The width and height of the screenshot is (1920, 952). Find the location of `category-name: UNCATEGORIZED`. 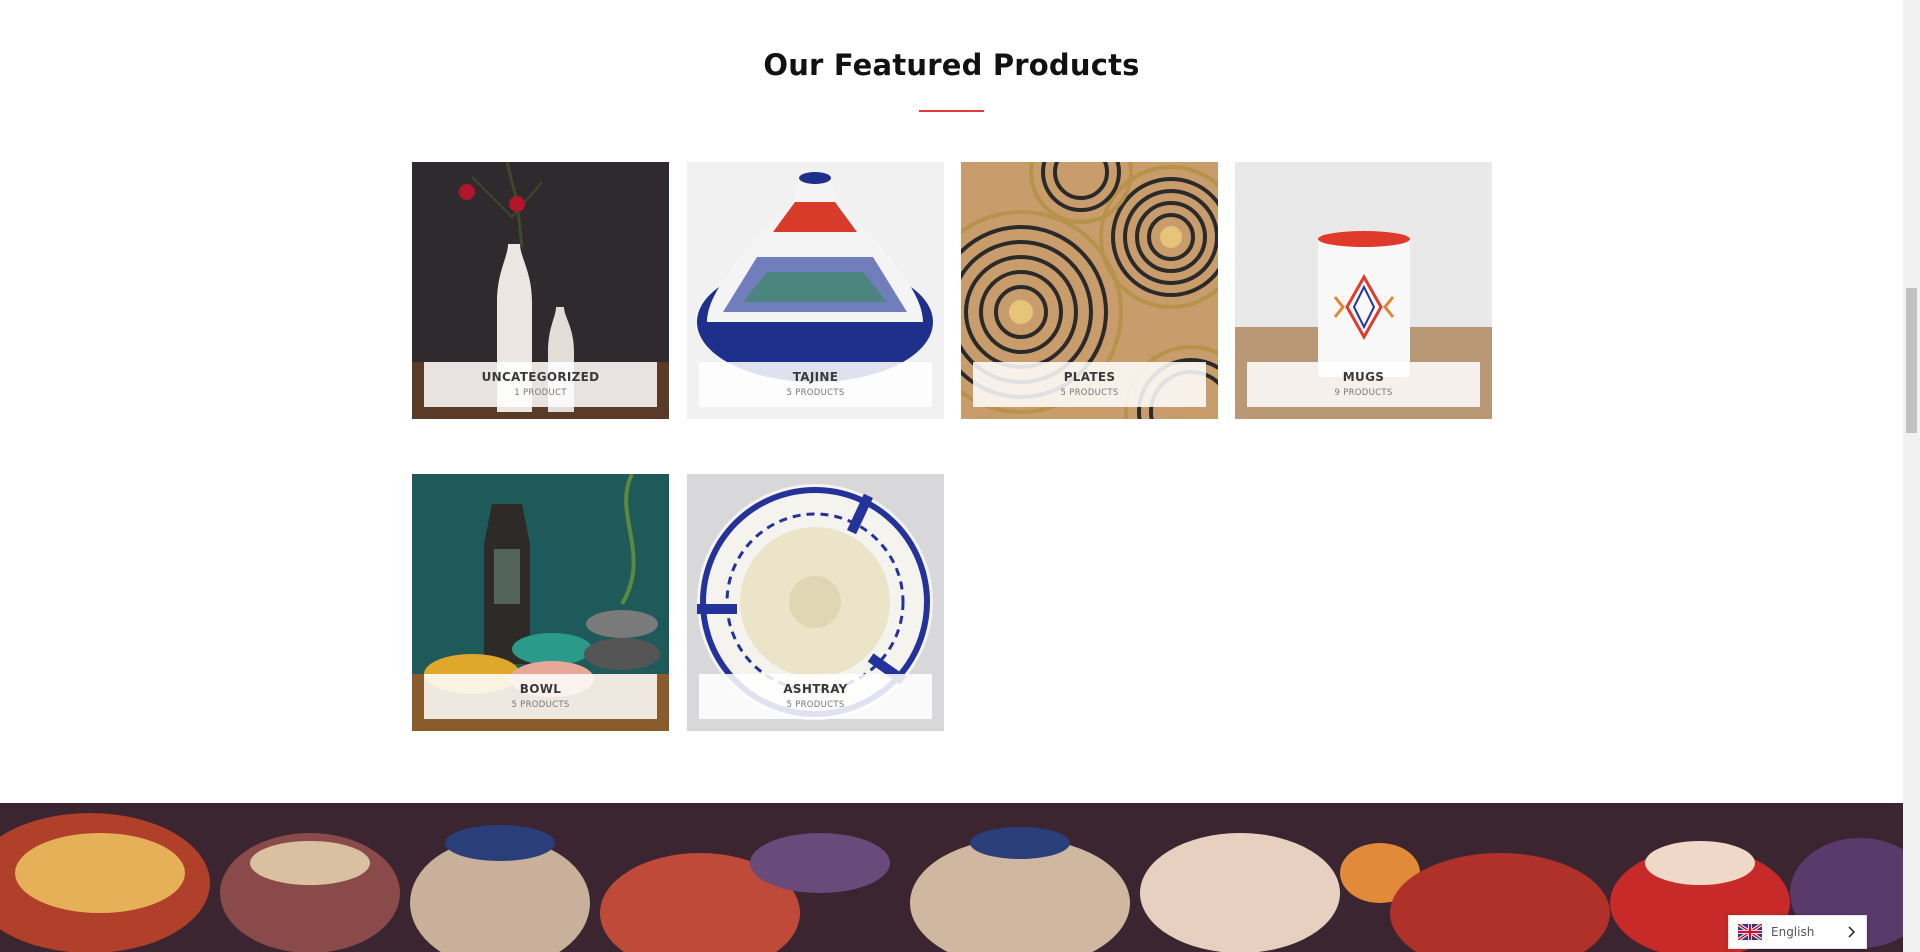

category-name: UNCATEGORIZED is located at coordinates (540, 377).